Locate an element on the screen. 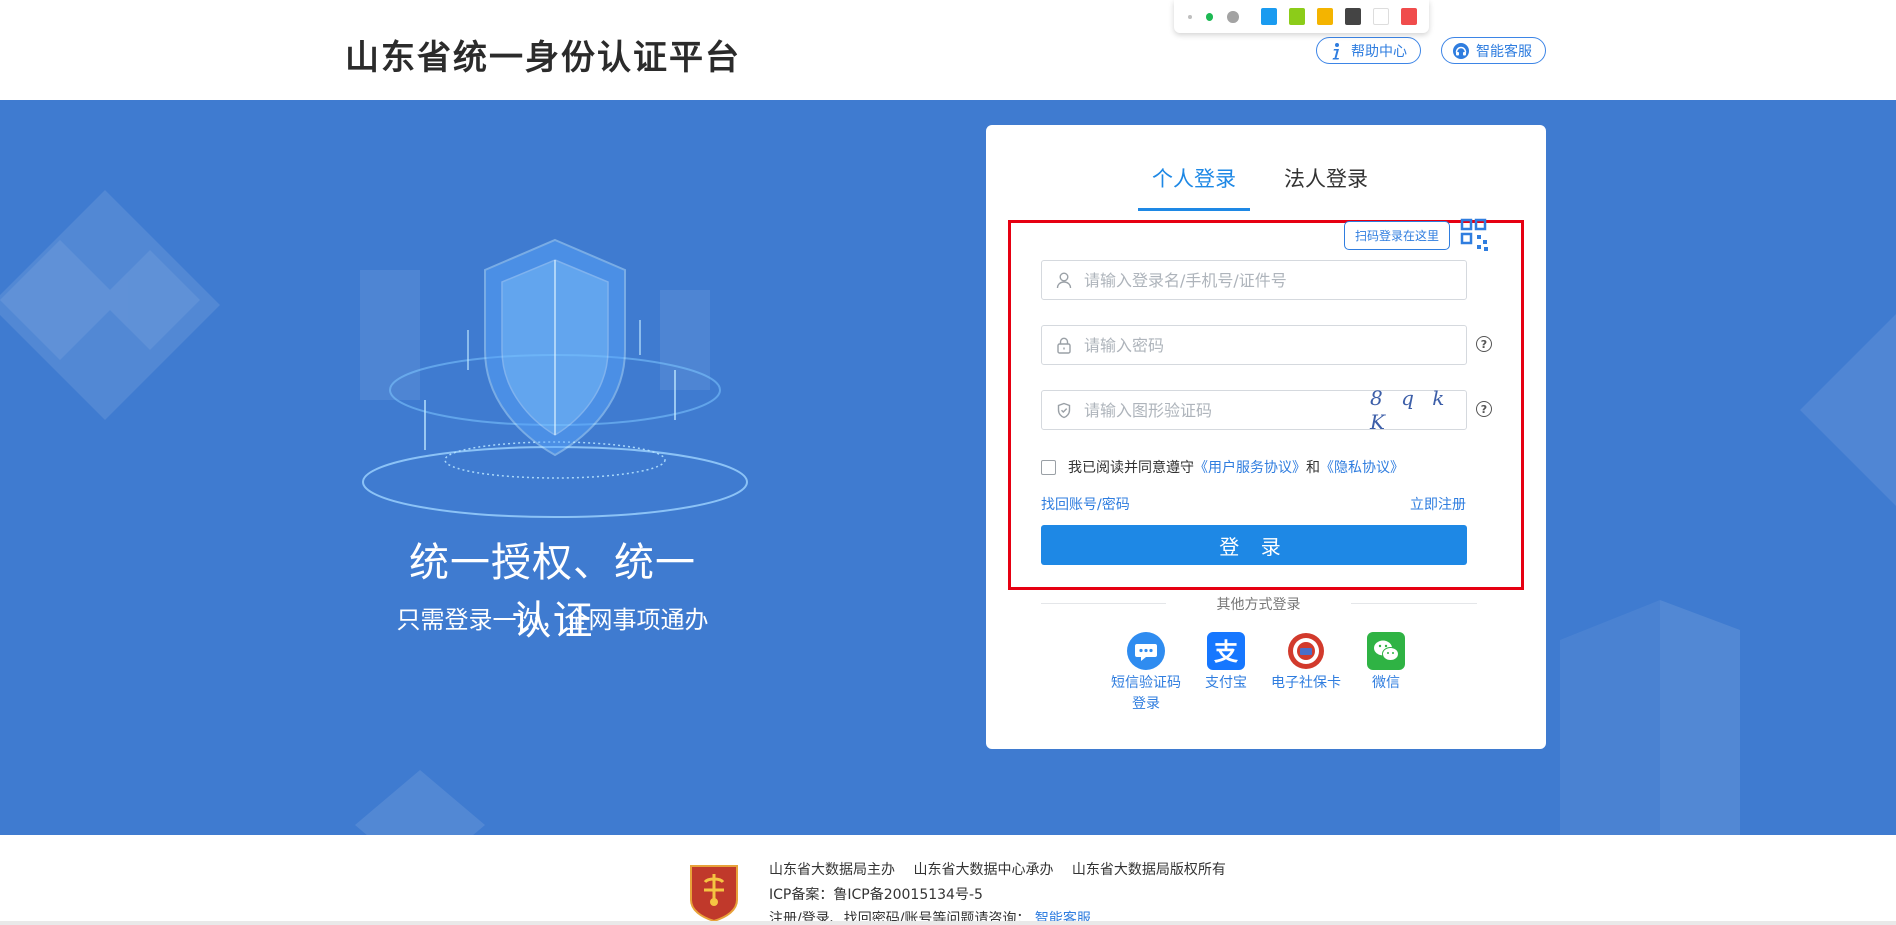  building-deco-right is located at coordinates (1650, 717).